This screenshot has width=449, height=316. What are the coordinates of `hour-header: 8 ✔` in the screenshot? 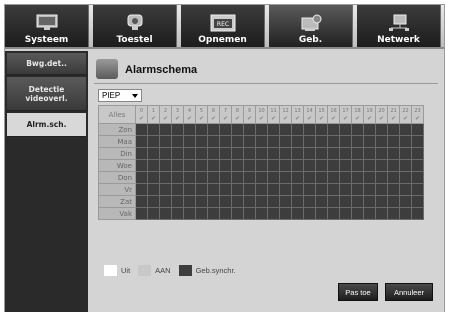 It's located at (238, 114).